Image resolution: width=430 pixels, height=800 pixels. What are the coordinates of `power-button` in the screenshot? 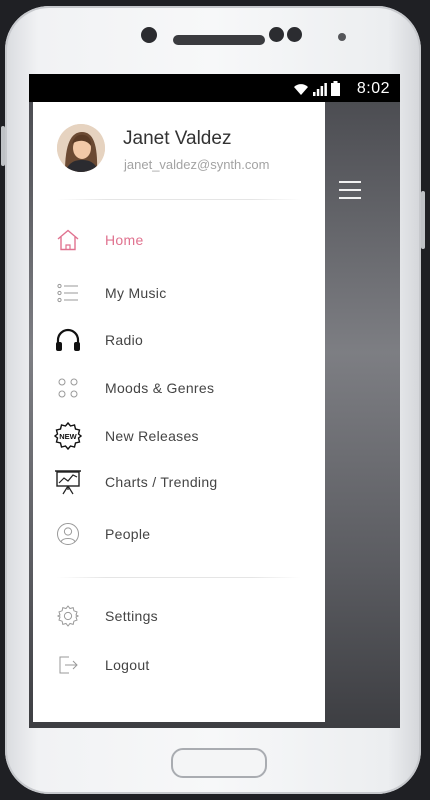 It's located at (423, 220).